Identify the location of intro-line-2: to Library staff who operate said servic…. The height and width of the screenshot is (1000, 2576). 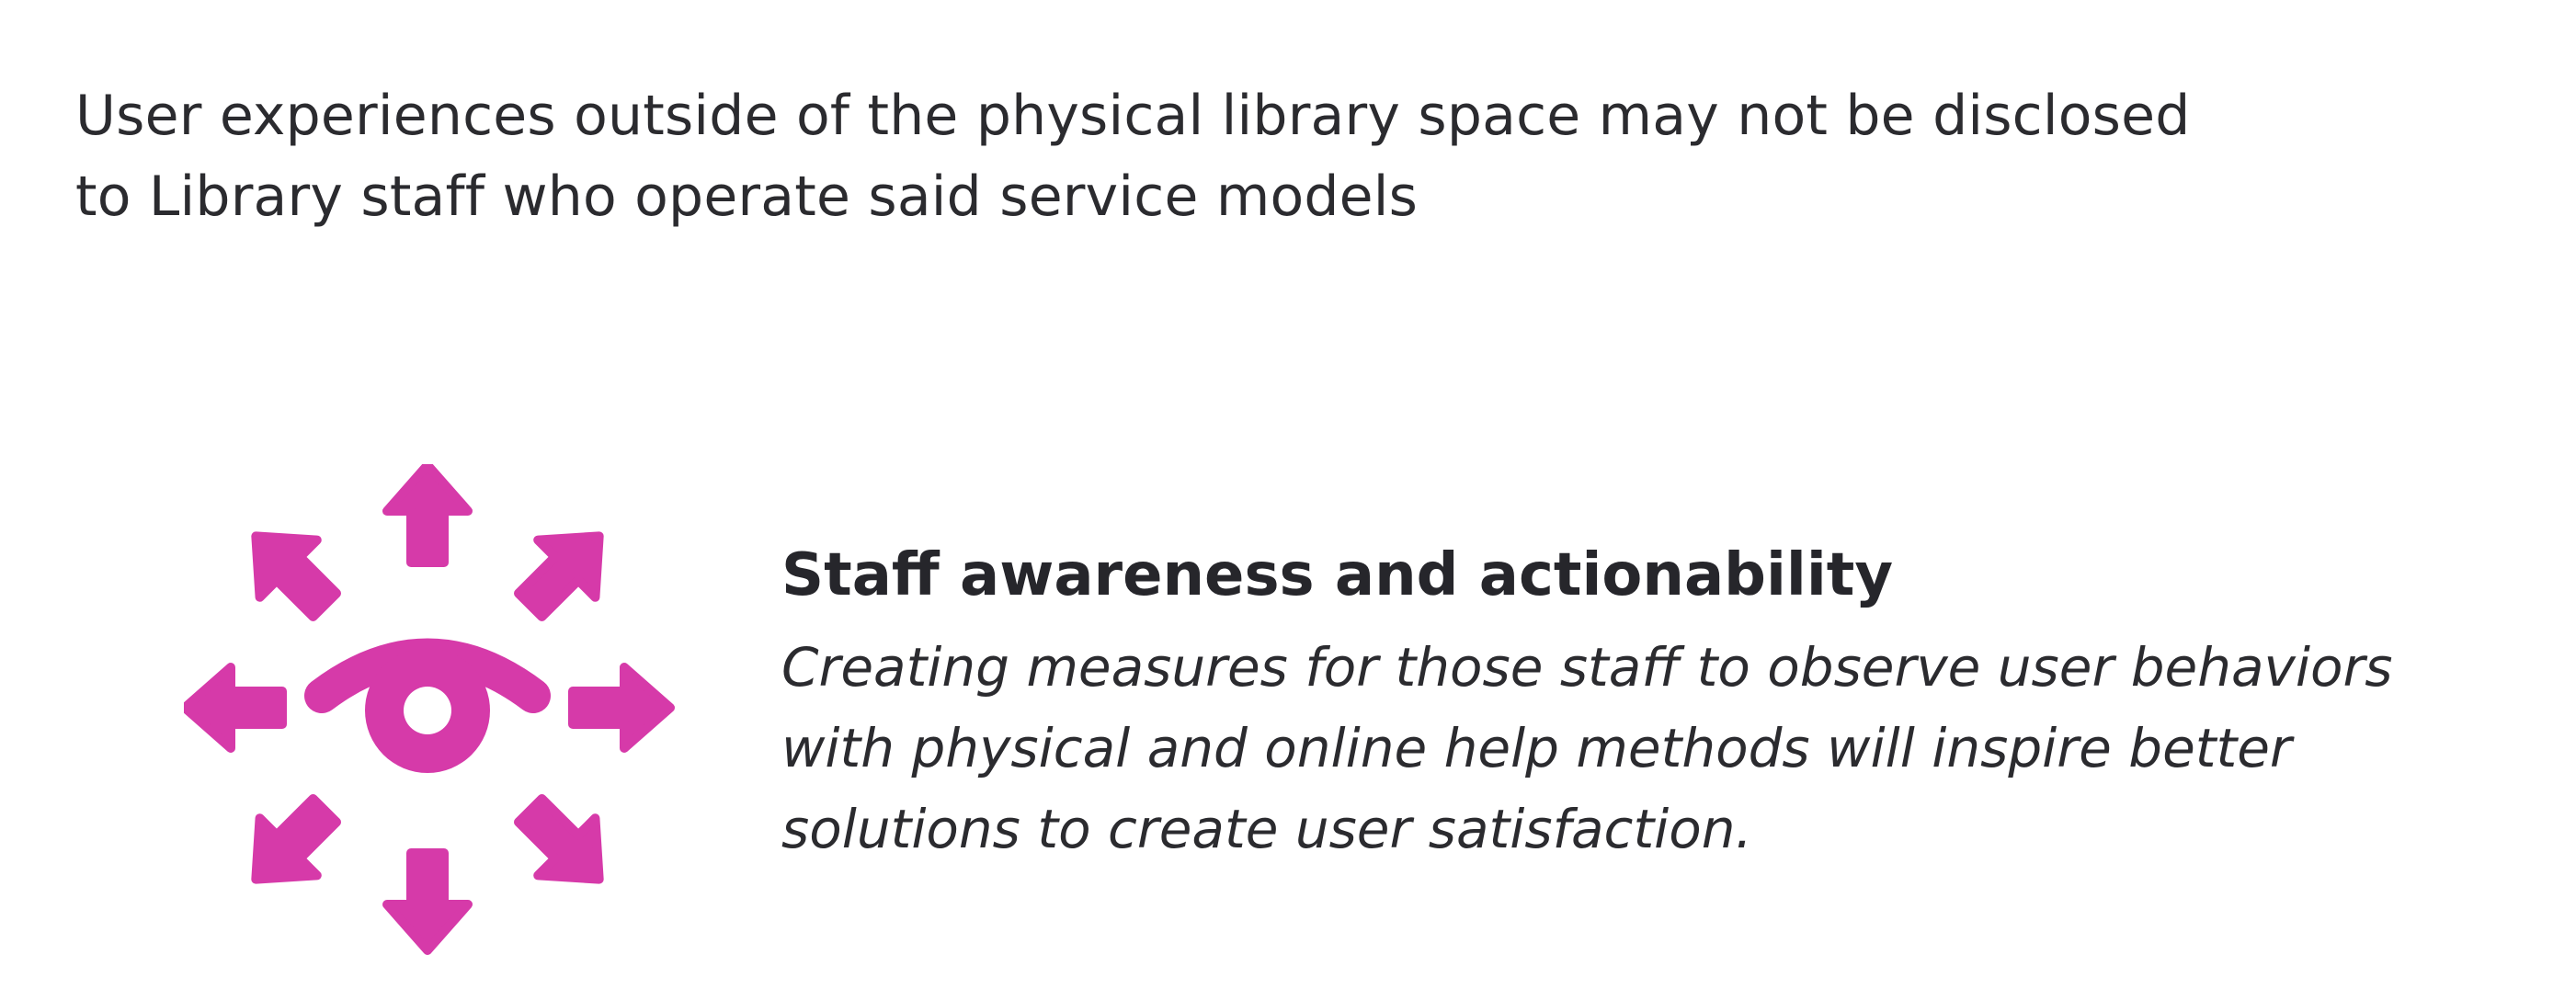
(747, 197).